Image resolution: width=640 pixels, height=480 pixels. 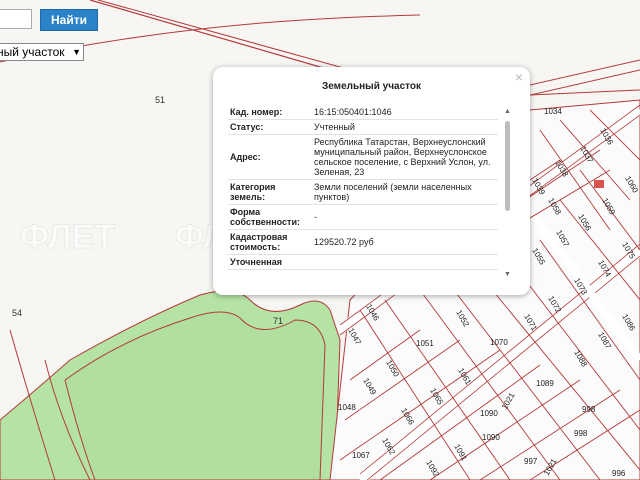 What do you see at coordinates (507, 274) in the screenshot?
I see `scroll-down-icon: ▼` at bounding box center [507, 274].